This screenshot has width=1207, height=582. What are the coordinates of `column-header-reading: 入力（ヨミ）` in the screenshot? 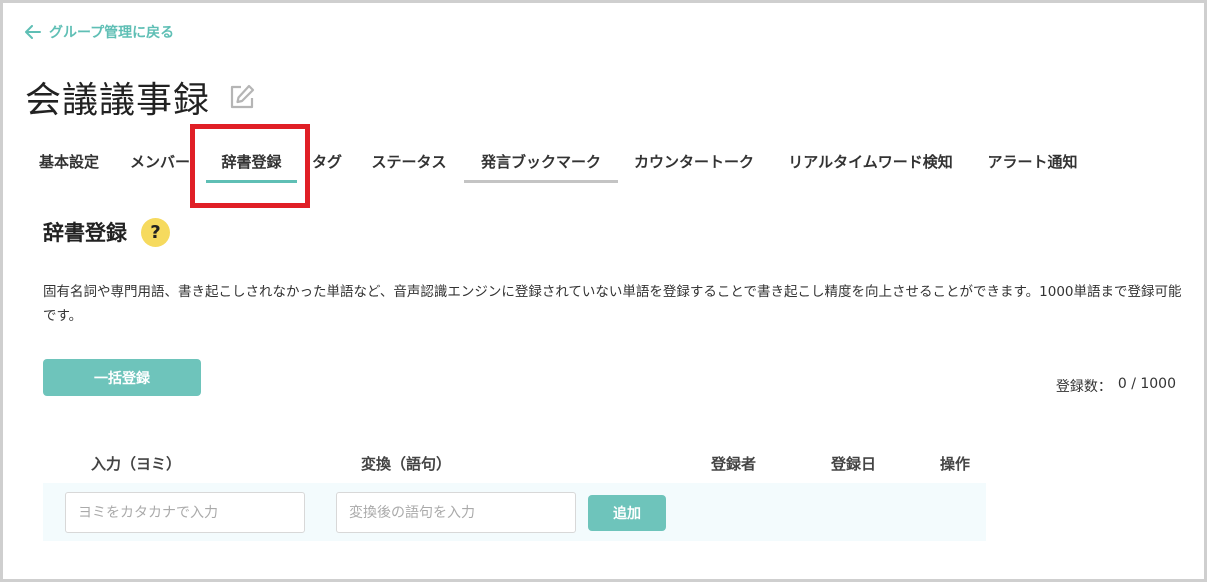 It's located at (136, 464).